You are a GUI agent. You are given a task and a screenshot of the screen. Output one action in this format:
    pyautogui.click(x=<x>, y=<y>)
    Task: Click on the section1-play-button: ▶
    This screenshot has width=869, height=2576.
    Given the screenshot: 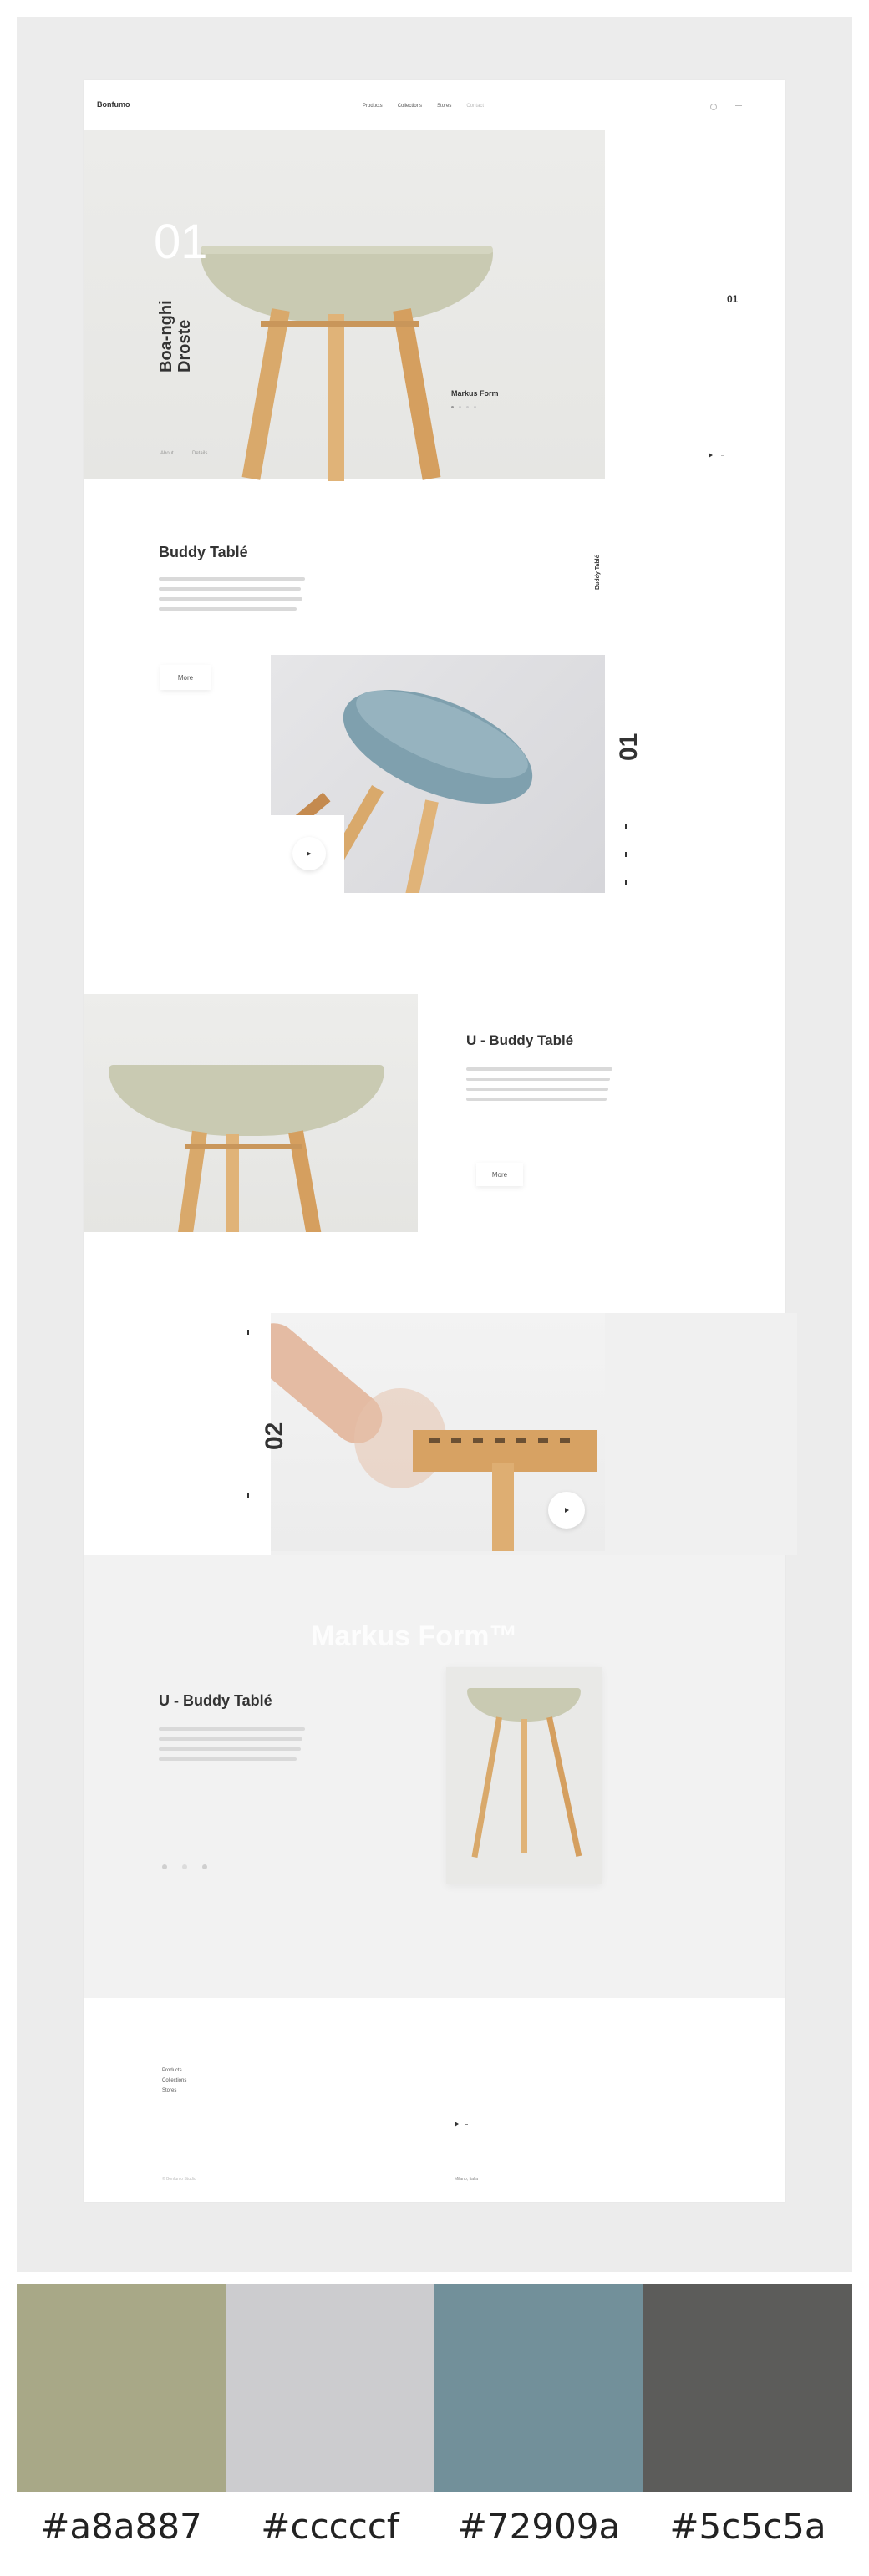 What is the action you would take?
    pyautogui.click(x=309, y=853)
    